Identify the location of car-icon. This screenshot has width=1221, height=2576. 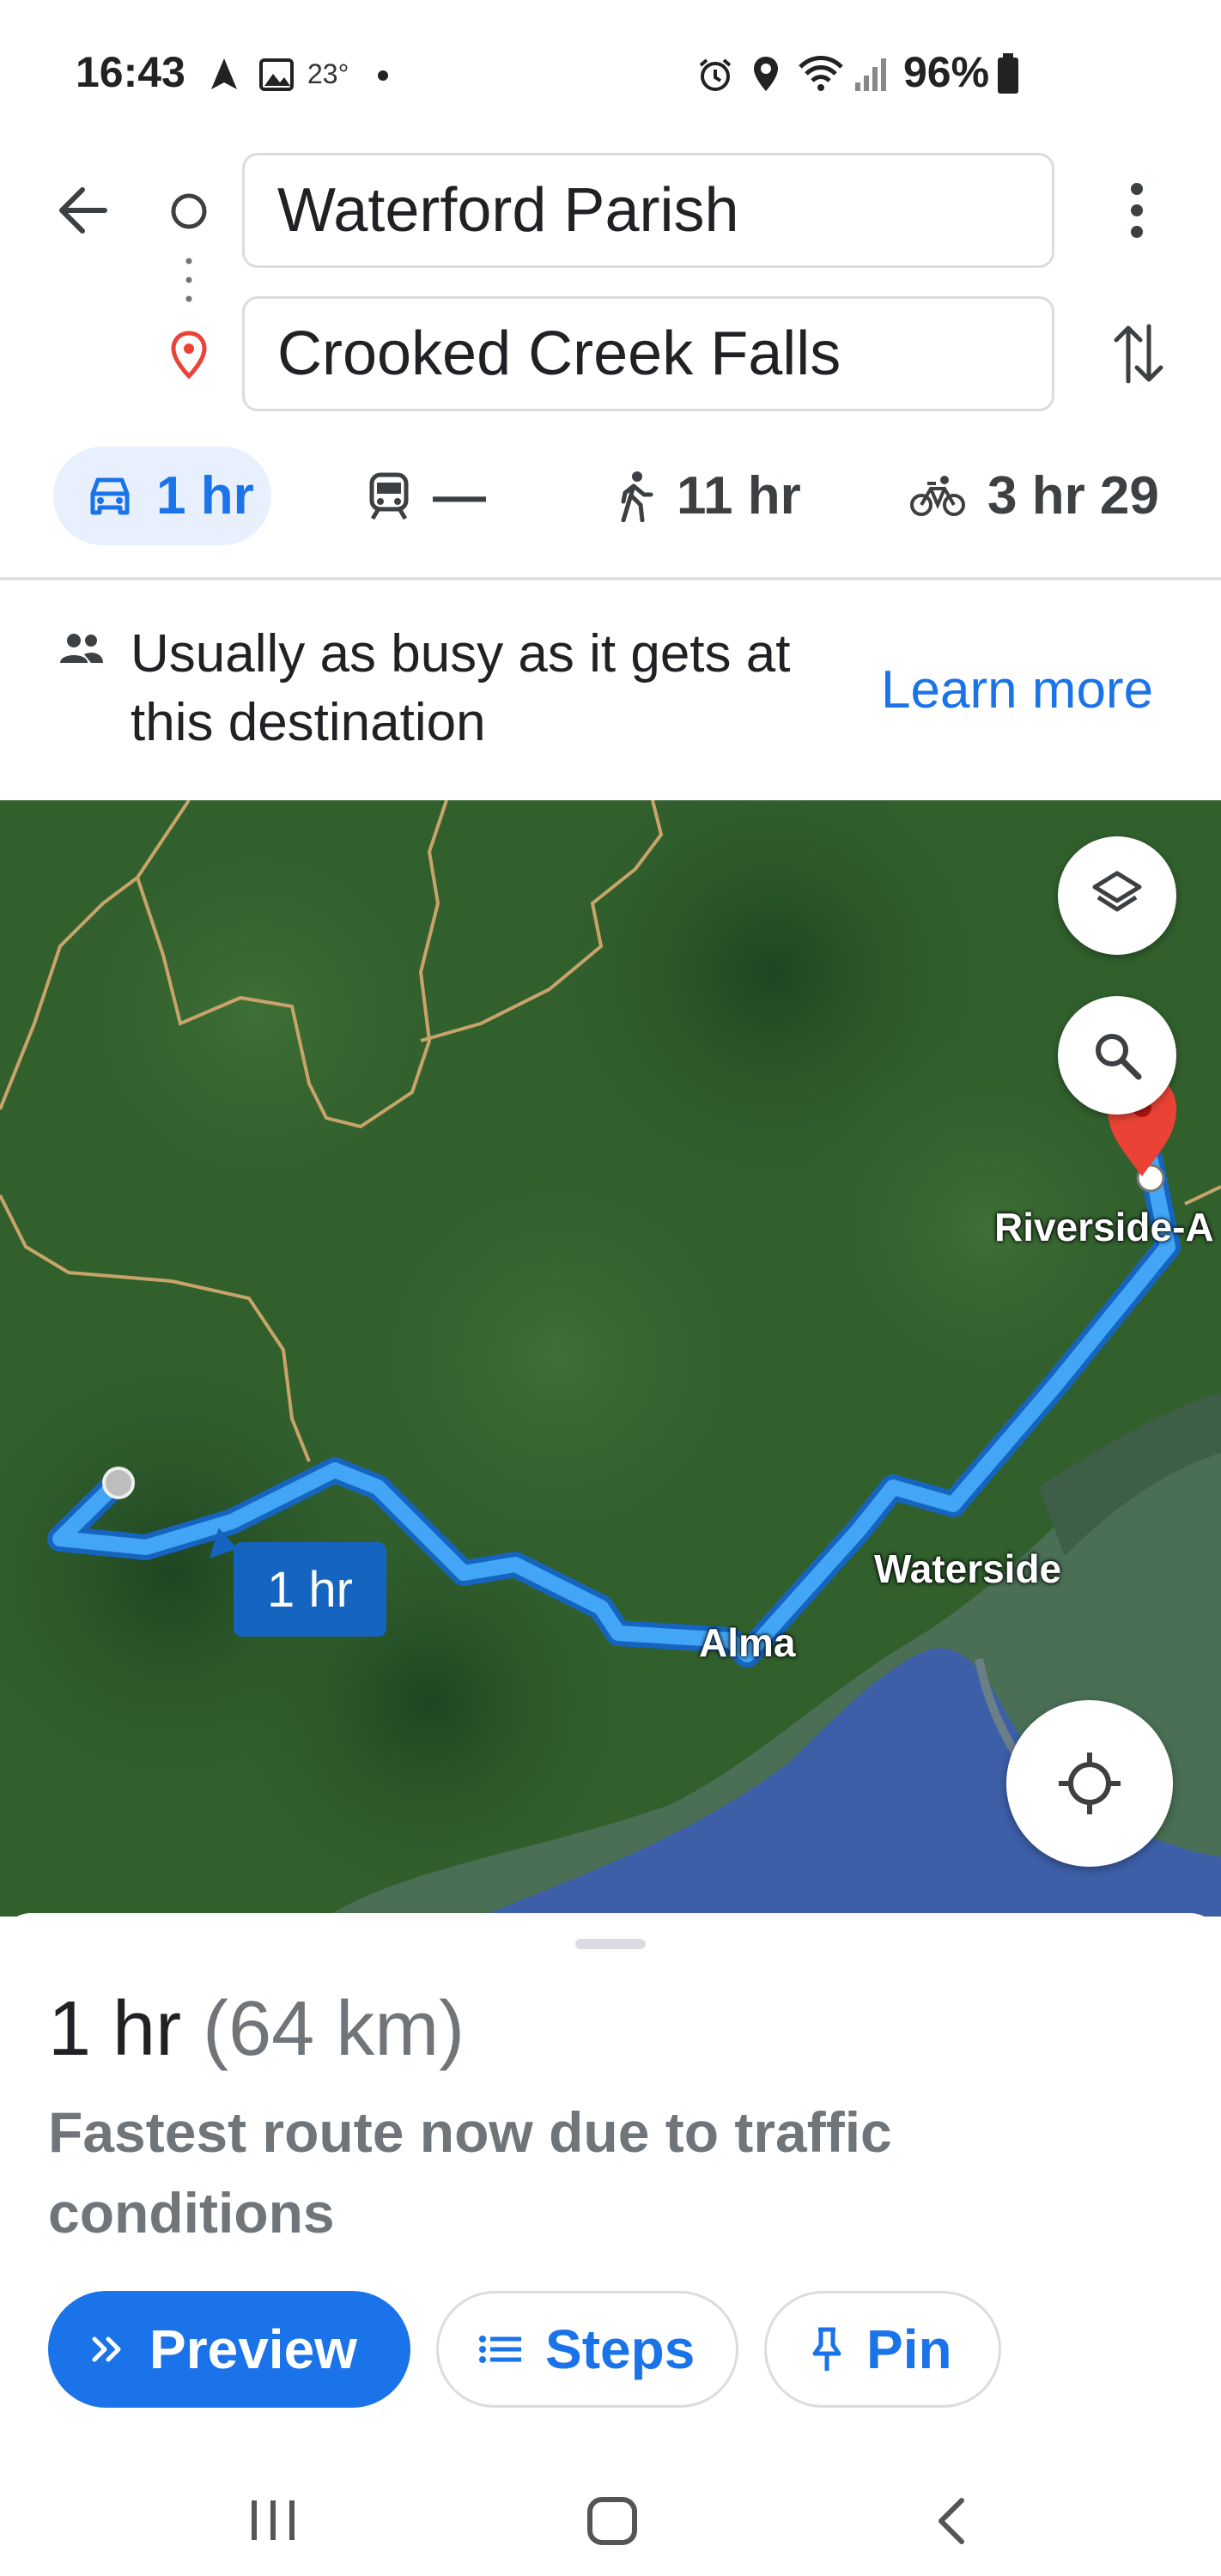
(110, 496).